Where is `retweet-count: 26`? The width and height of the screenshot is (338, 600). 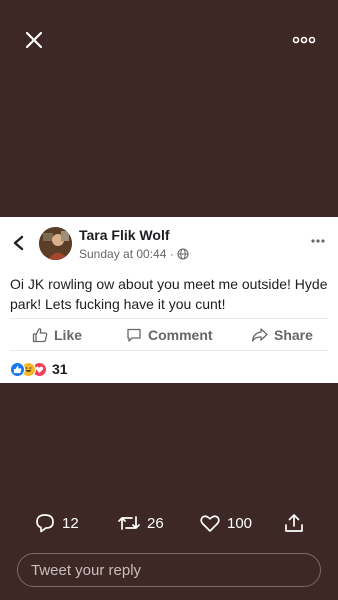 retweet-count: 26 is located at coordinates (155, 523).